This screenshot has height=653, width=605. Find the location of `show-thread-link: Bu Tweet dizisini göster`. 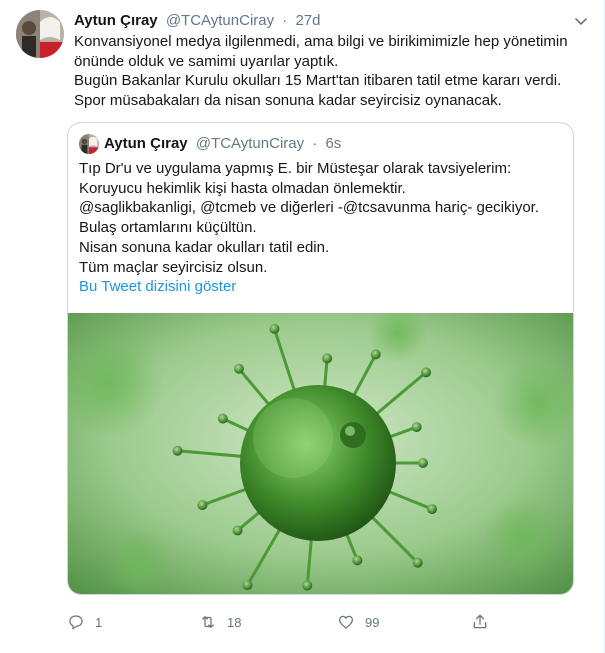

show-thread-link: Bu Tweet dizisini göster is located at coordinates (157, 287).